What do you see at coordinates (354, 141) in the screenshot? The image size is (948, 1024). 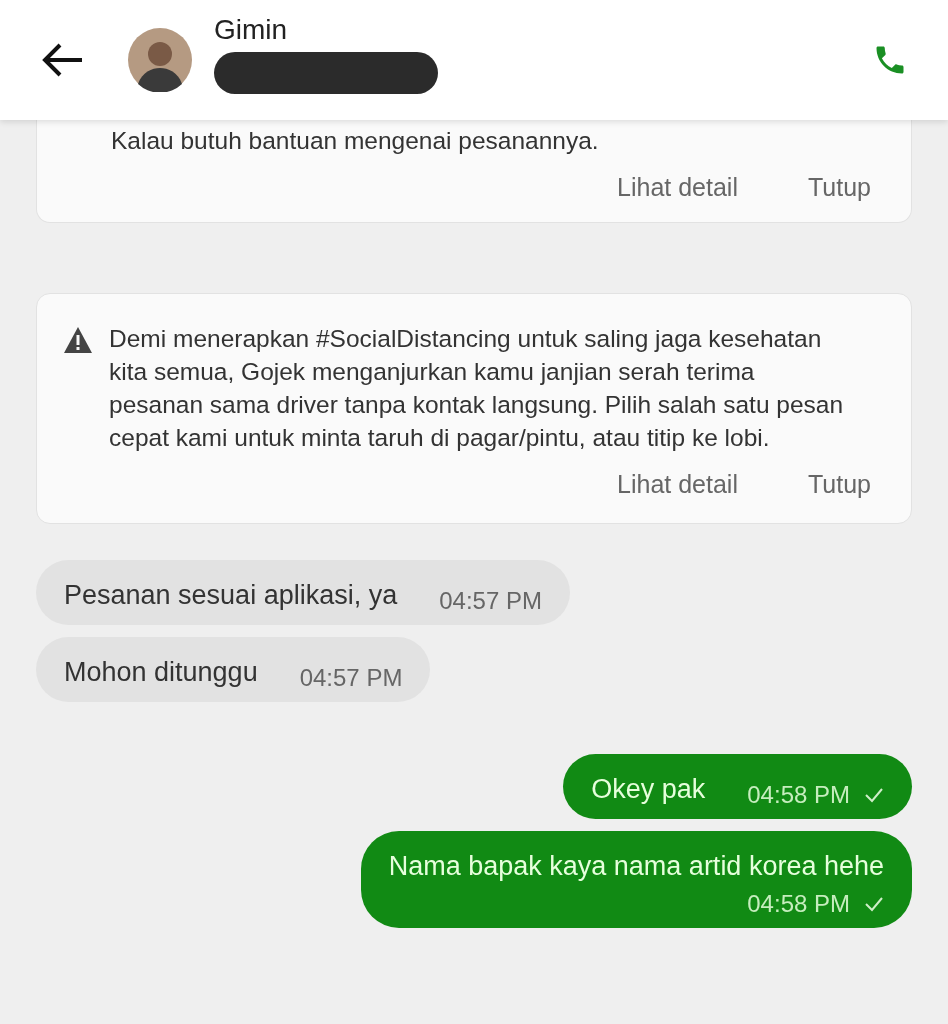 I see `notice-text: Kalau butuh bantuan mengenai pesanannya.` at bounding box center [354, 141].